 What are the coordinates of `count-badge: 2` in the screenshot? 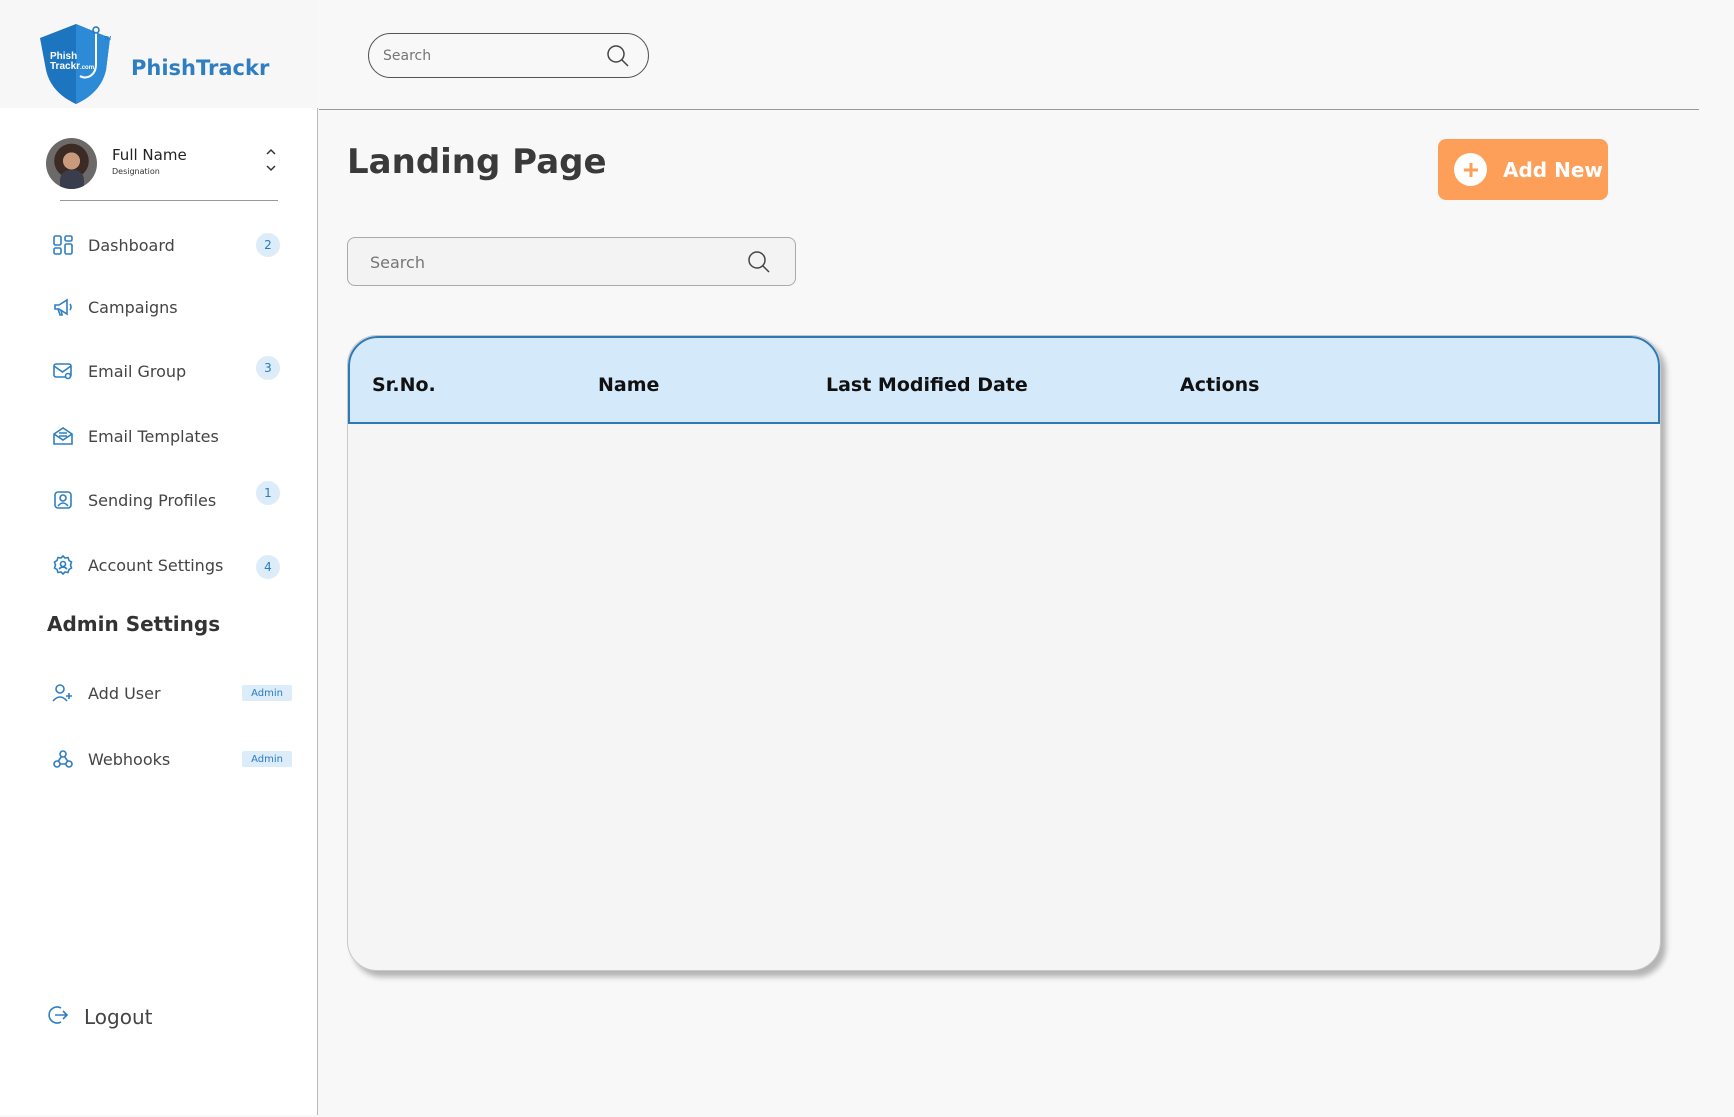 It's located at (268, 245).